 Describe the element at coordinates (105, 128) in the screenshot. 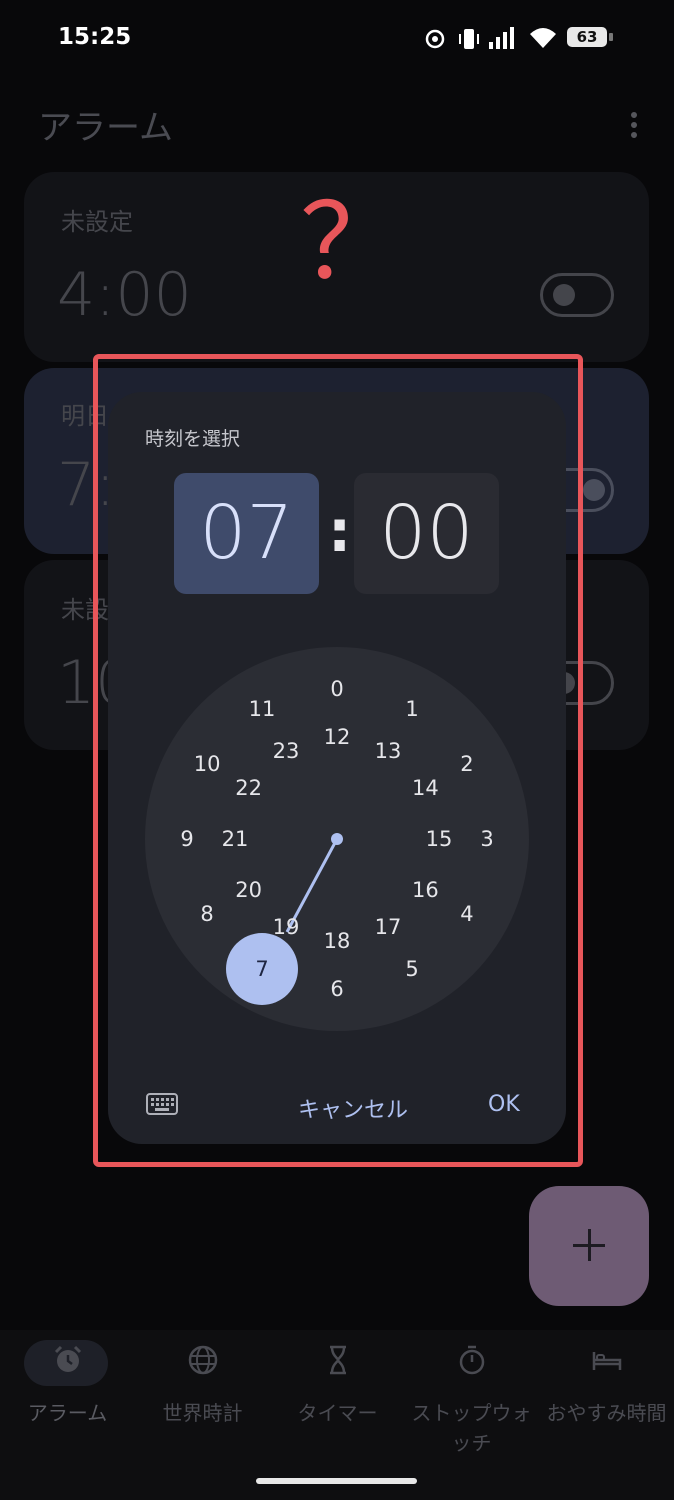

I see `page-title: アラーム` at that location.